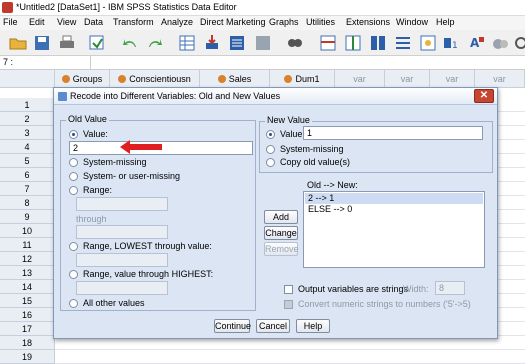 This screenshot has width=525, height=364. What do you see at coordinates (445, 22) in the screenshot?
I see `menu-help: Help` at bounding box center [445, 22].